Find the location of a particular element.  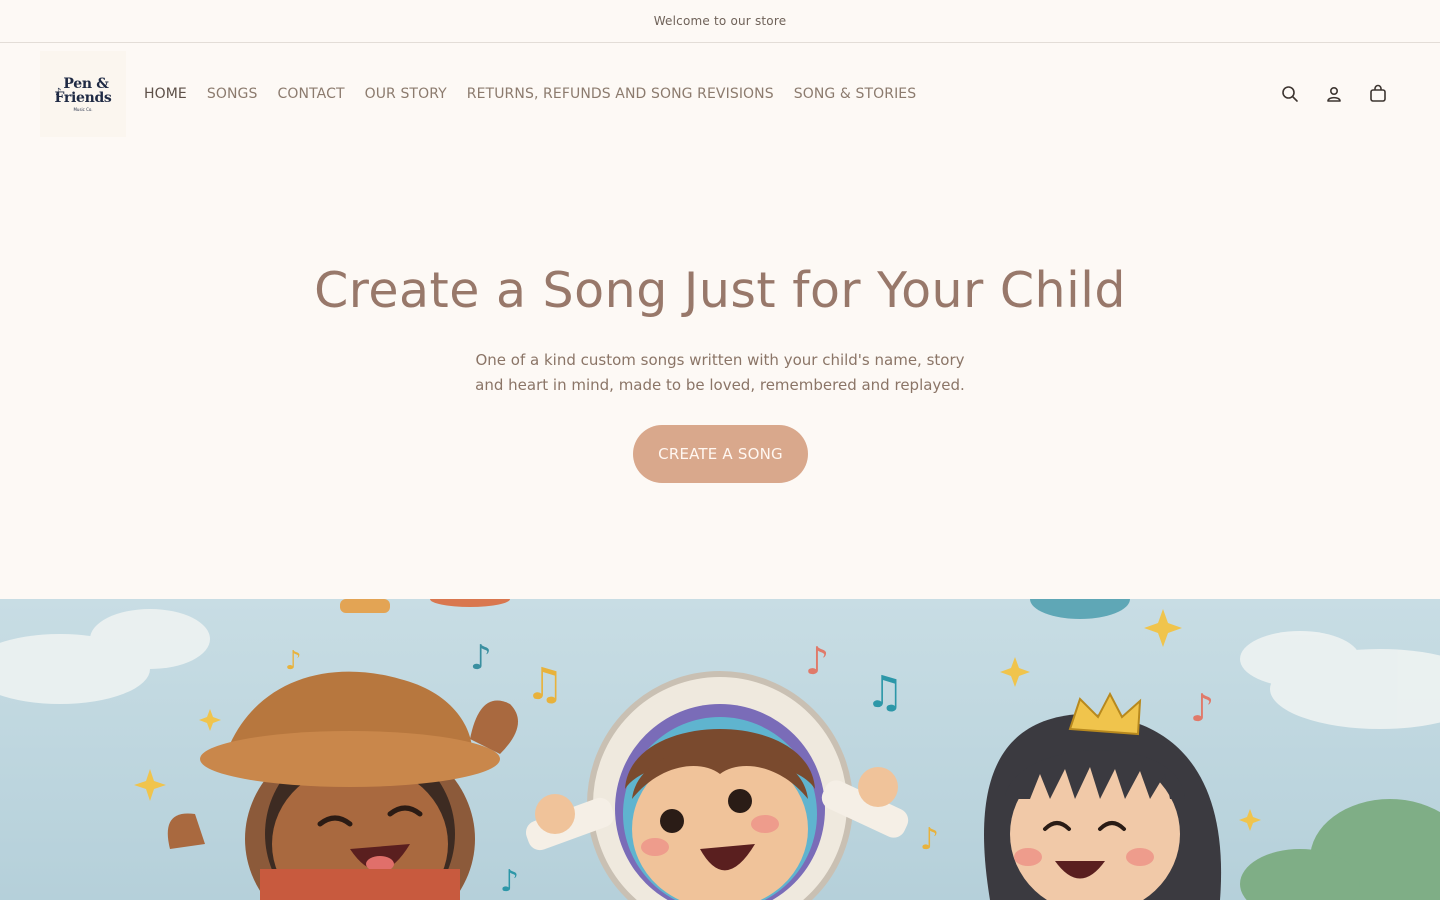

account-icon is located at coordinates (1334, 94).